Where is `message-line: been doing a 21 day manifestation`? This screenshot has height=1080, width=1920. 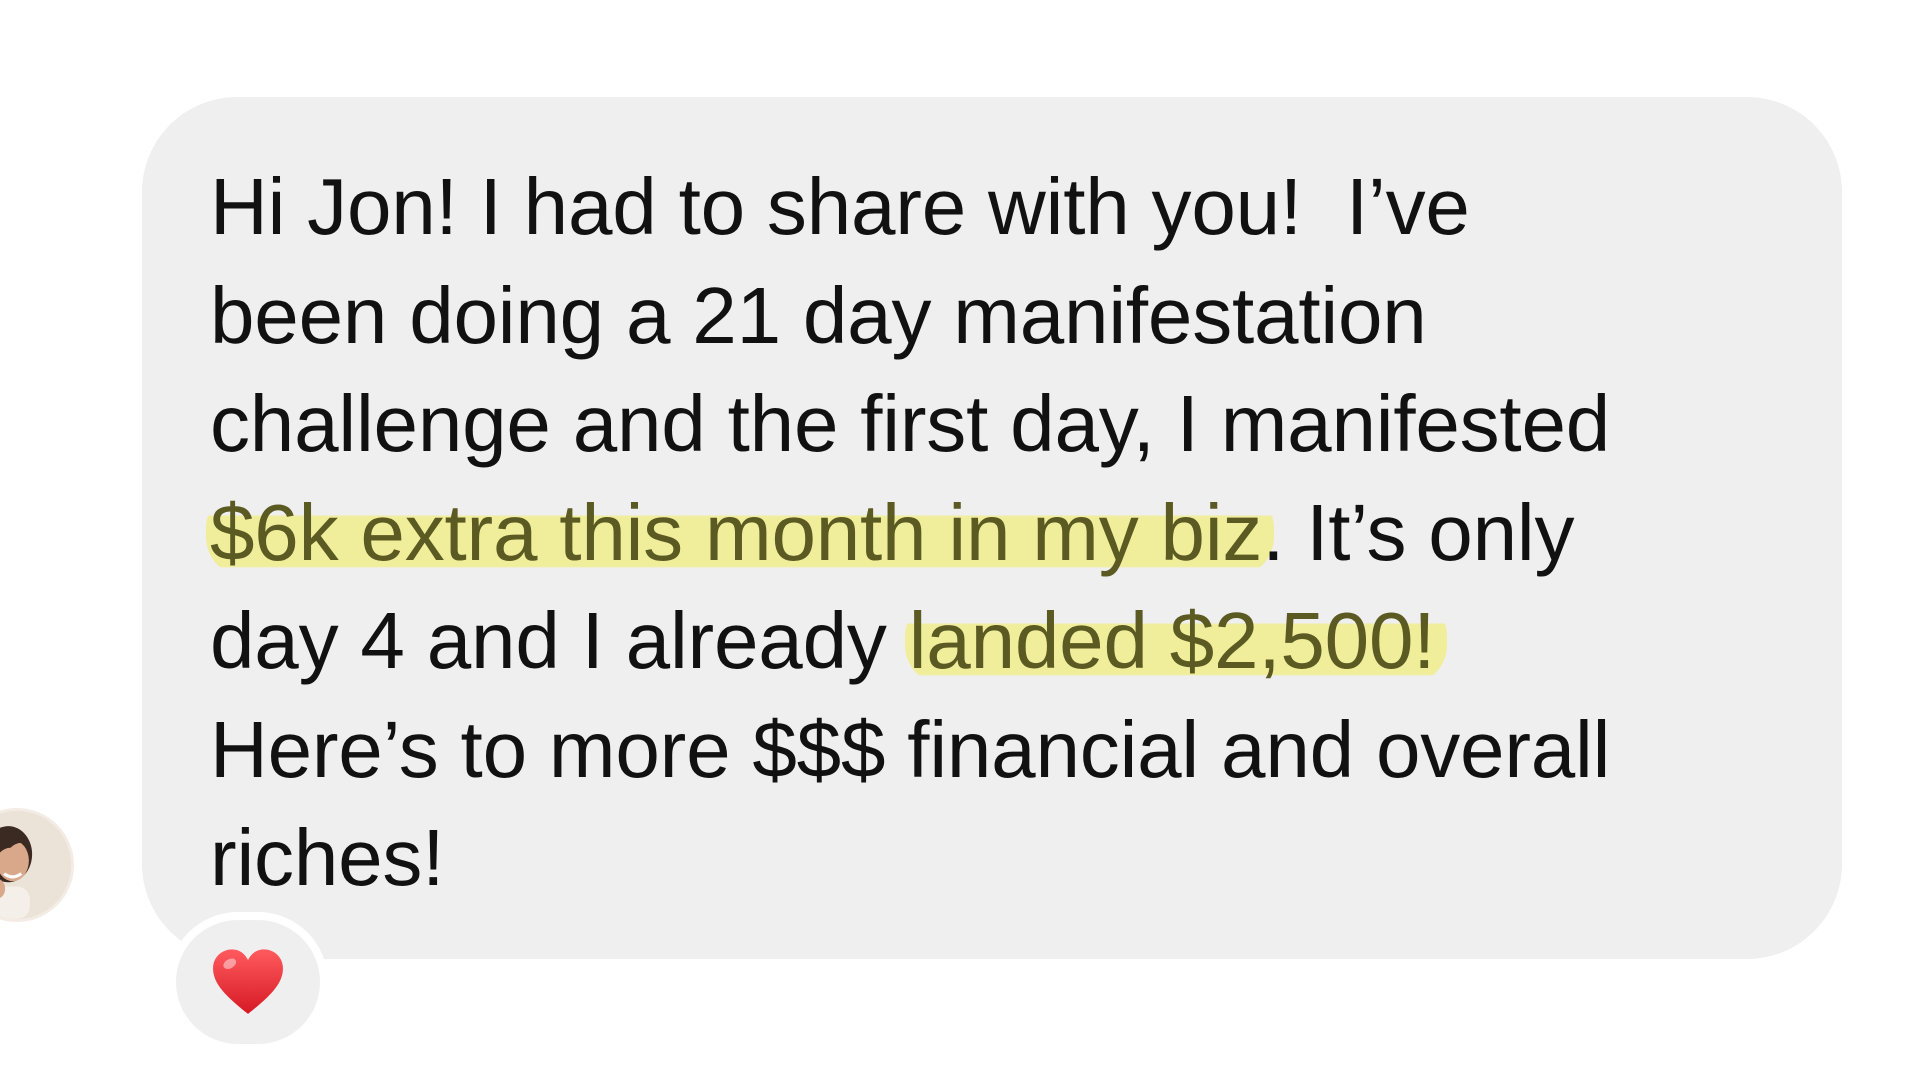 message-line: been doing a 21 day manifestation is located at coordinates (818, 315).